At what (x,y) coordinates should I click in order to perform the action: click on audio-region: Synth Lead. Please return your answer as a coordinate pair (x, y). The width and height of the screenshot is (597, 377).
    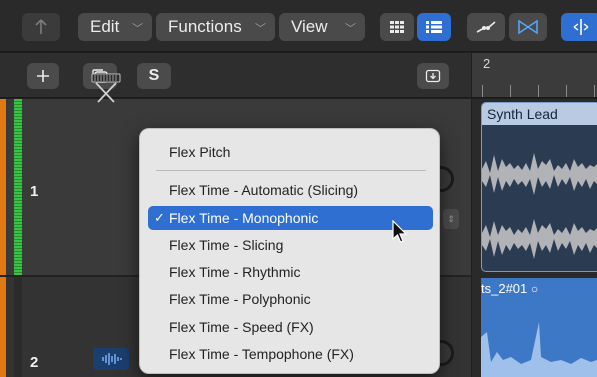
    Looking at the image, I should click on (539, 187).